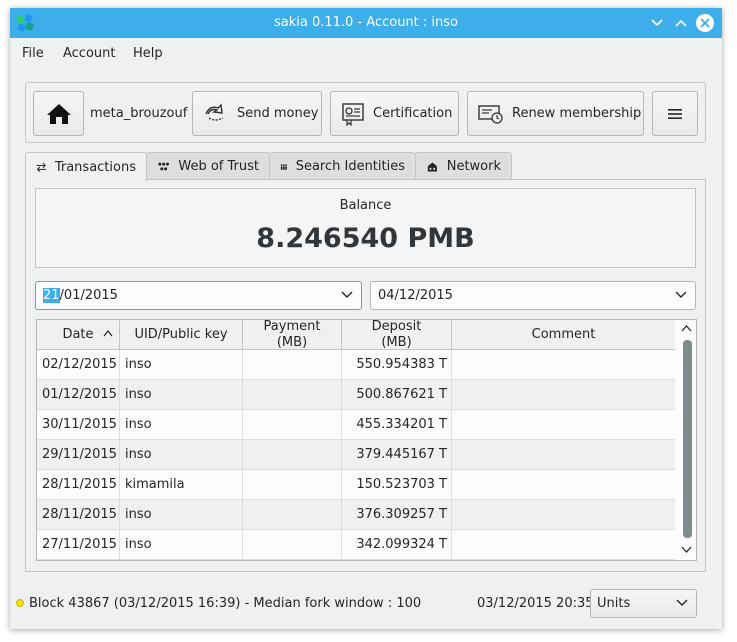  I want to click on date-to-value: 04/12/2015, so click(415, 295).